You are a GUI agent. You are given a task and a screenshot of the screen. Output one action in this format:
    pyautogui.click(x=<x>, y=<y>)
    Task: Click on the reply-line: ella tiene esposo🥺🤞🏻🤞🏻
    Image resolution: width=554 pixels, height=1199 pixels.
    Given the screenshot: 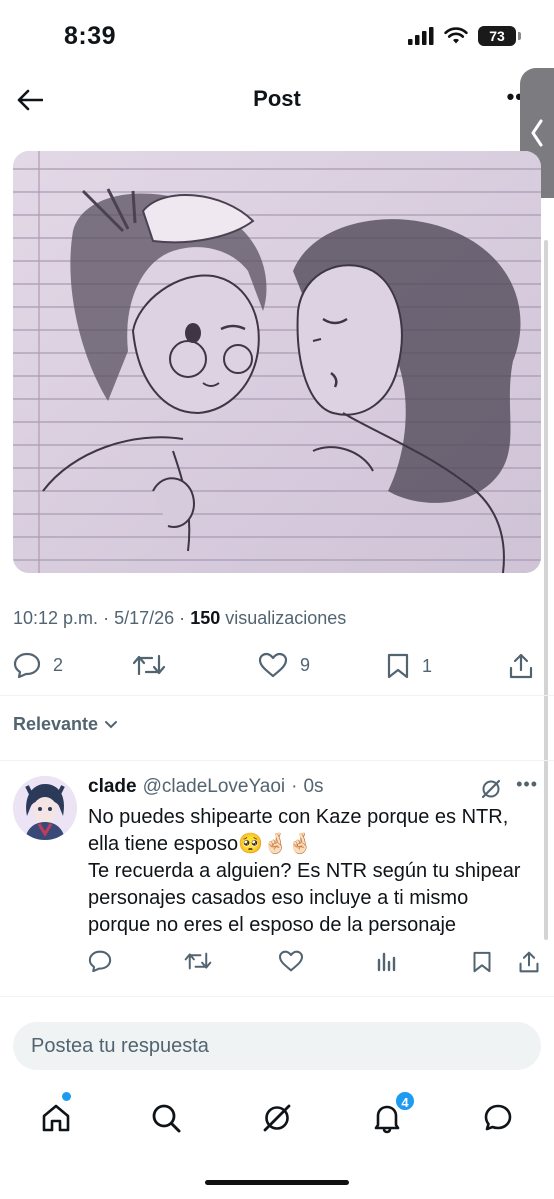 What is the action you would take?
    pyautogui.click(x=200, y=844)
    